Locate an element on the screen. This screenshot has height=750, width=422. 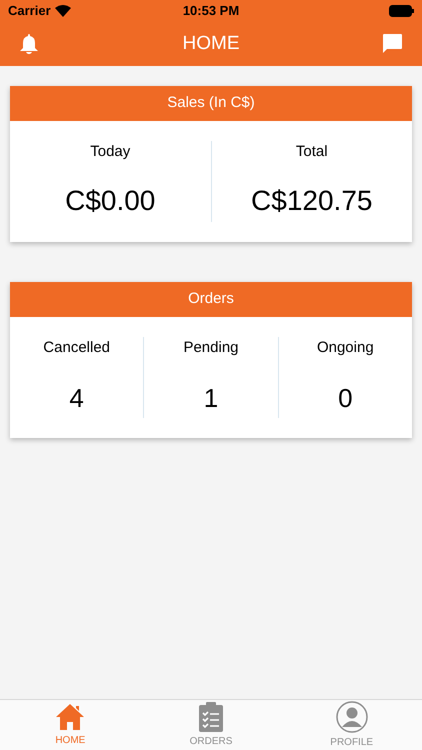
carrier-label: Carrier is located at coordinates (29, 11).